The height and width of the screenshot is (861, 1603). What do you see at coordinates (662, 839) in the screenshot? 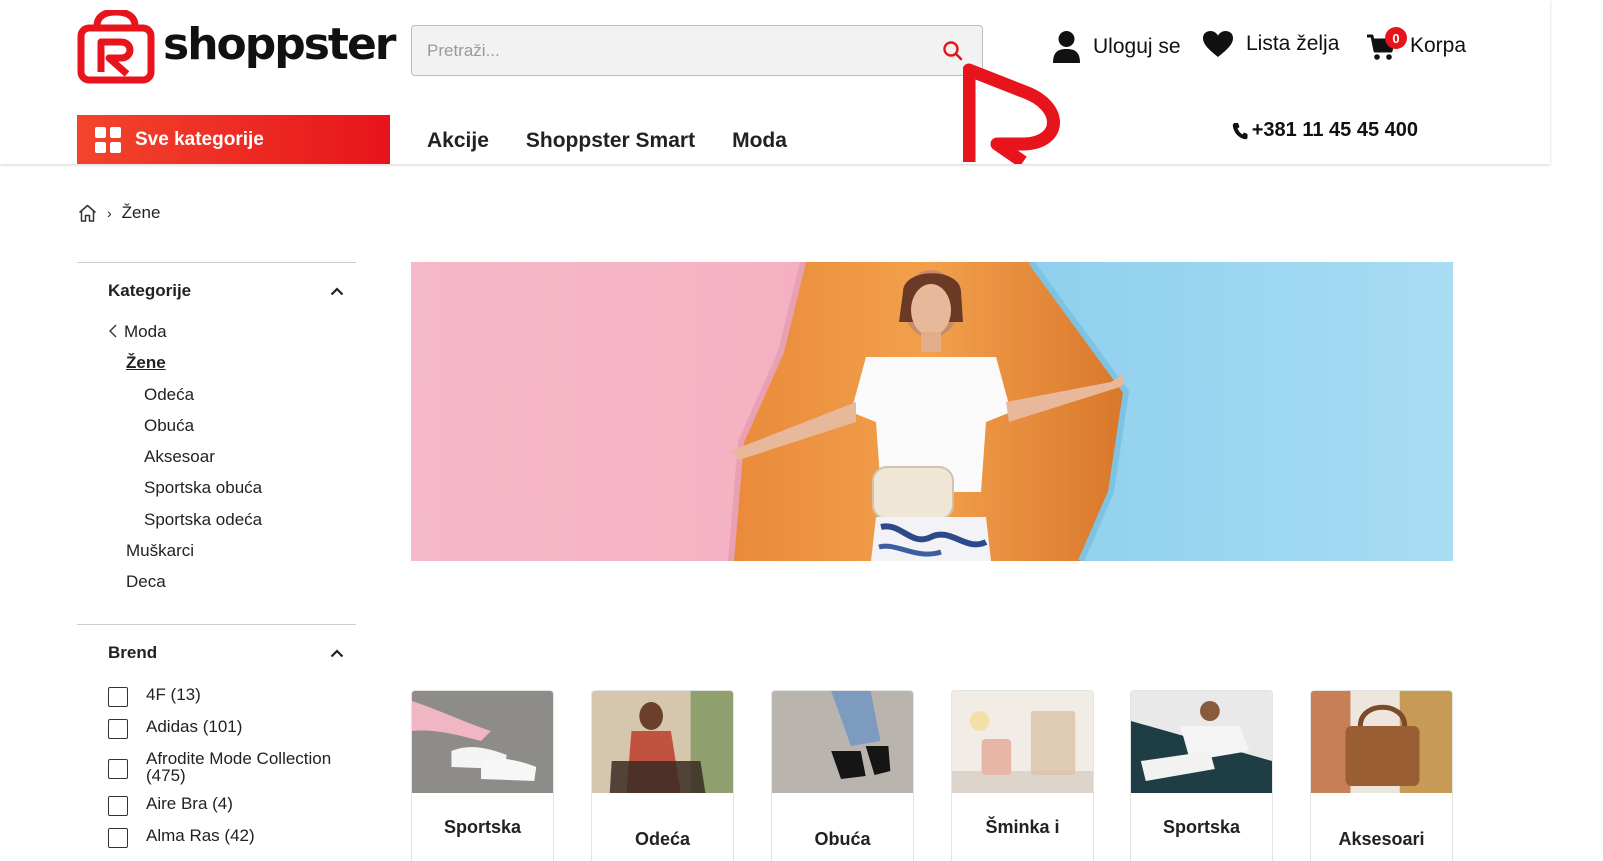
I see `card-title: Odeća` at bounding box center [662, 839].